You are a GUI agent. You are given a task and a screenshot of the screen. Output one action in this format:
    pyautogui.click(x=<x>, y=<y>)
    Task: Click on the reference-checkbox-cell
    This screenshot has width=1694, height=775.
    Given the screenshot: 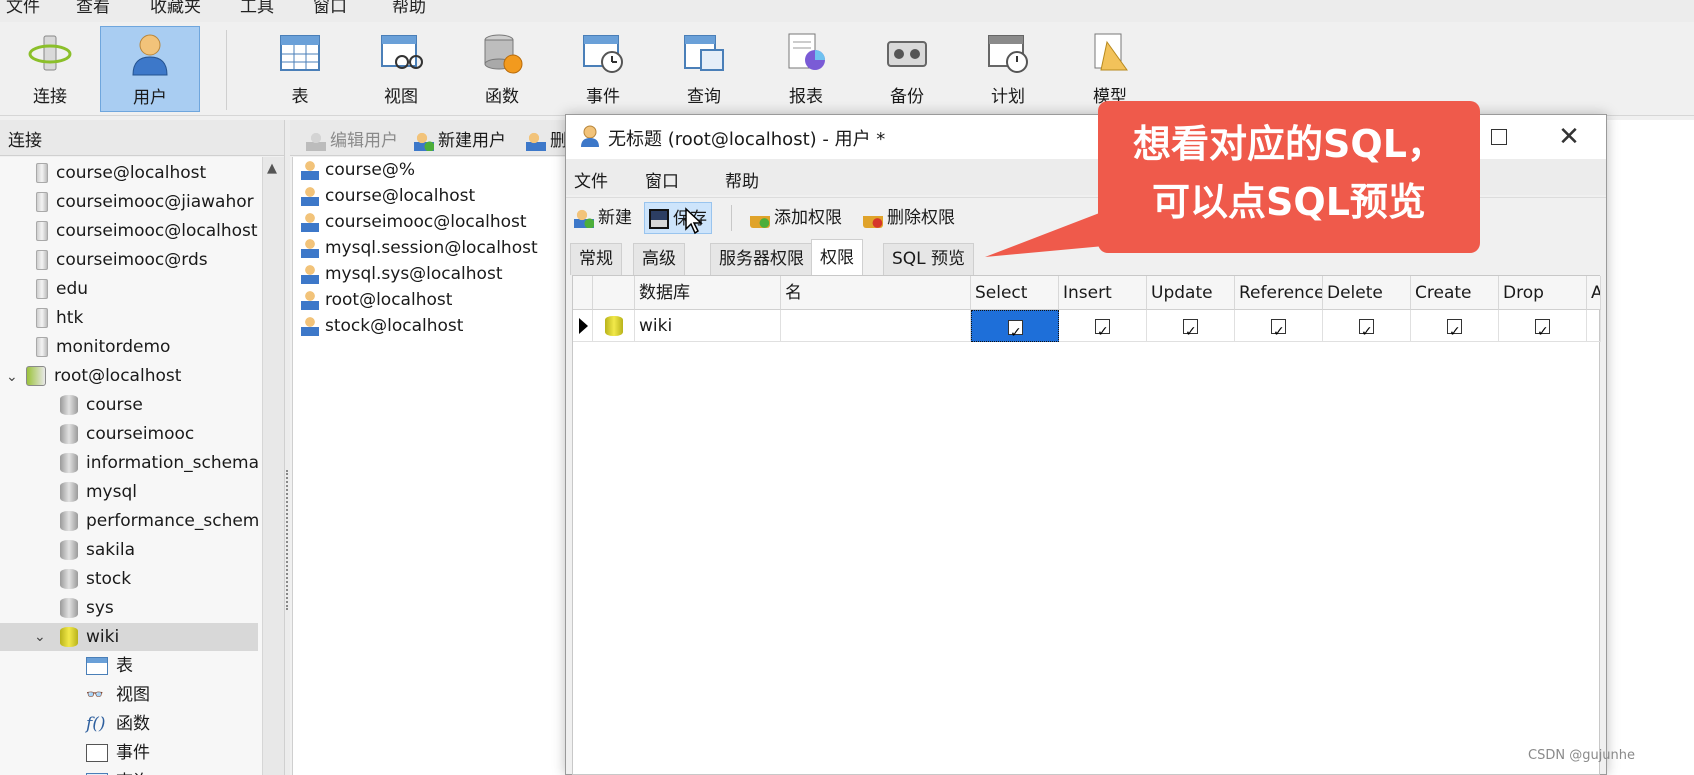 What is the action you would take?
    pyautogui.click(x=1279, y=329)
    